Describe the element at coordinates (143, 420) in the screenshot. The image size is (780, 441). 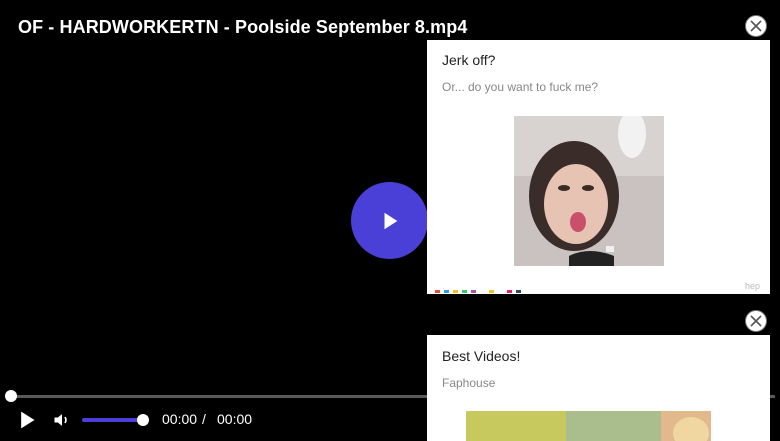
I see `volume-handle` at that location.